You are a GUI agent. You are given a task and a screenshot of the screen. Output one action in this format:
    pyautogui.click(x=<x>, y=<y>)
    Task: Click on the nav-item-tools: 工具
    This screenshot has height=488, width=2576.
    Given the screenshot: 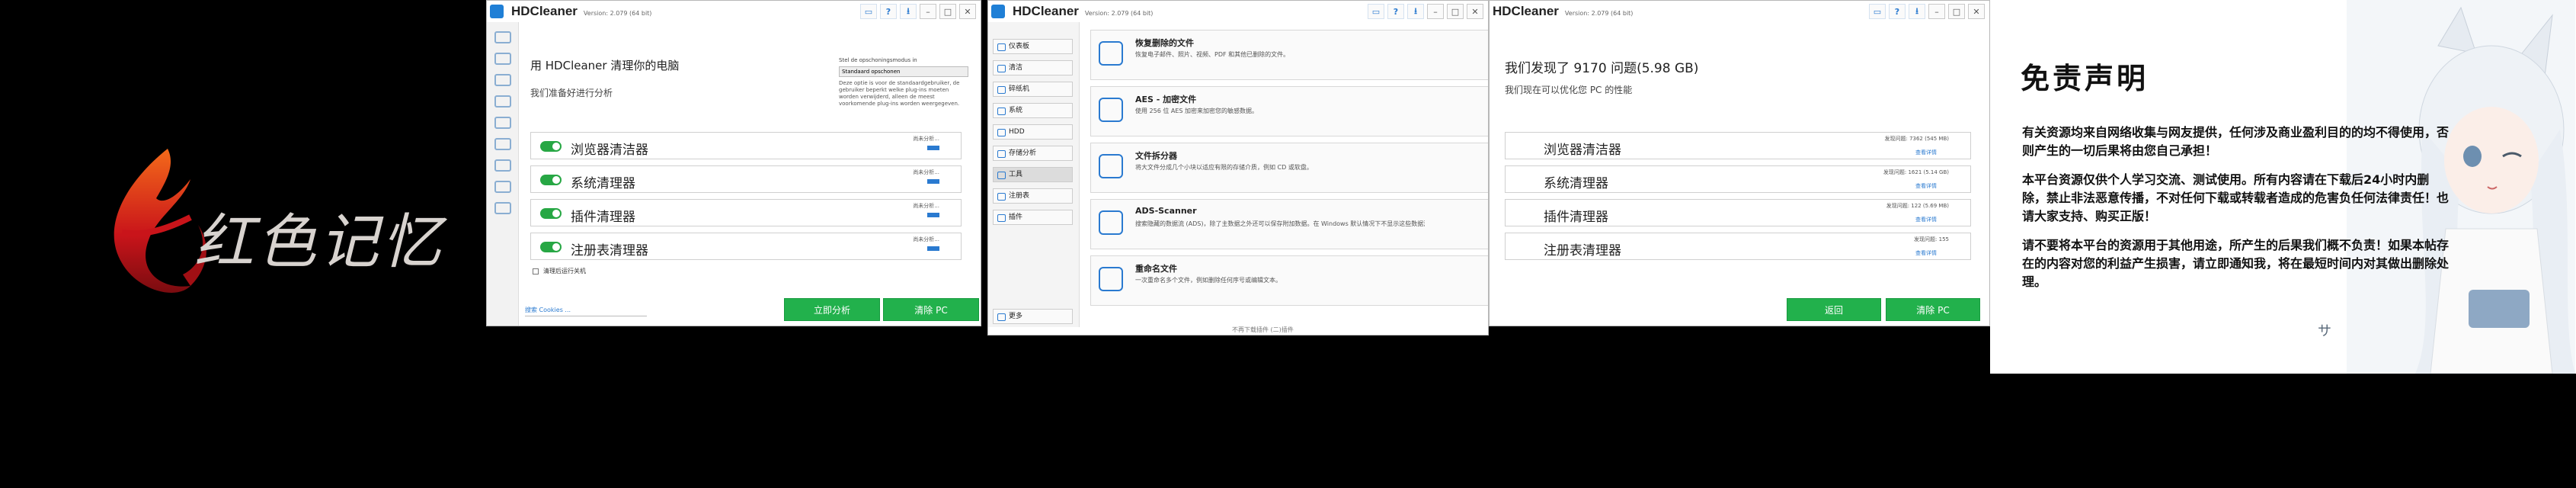 What is the action you would take?
    pyautogui.click(x=1033, y=174)
    